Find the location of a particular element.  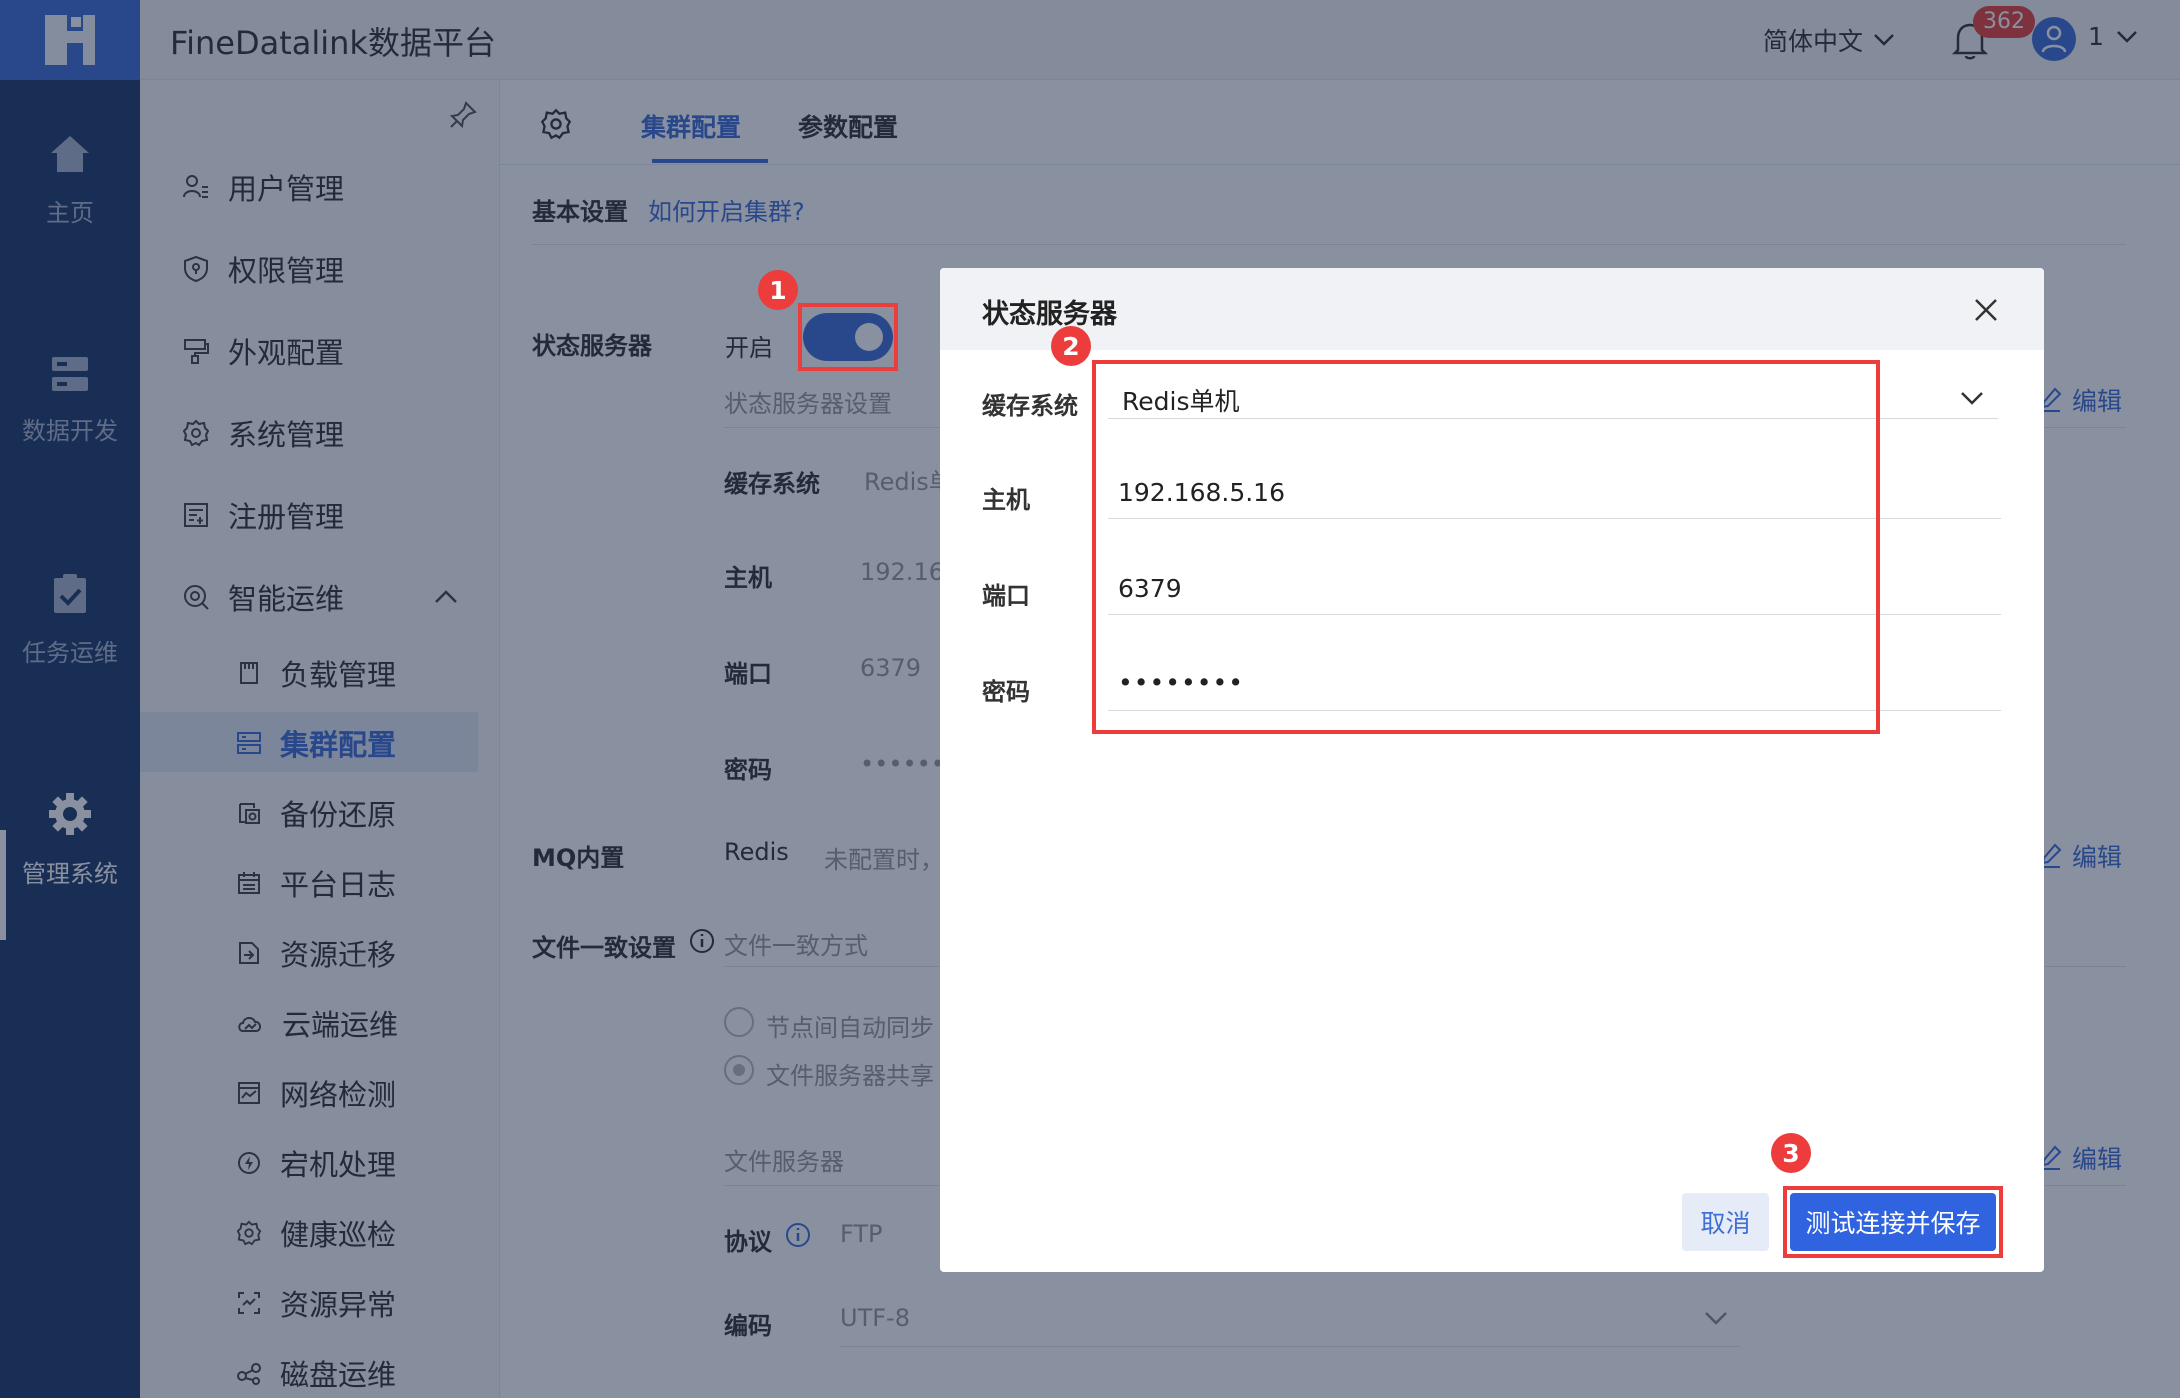

dialog-cache-system-label: 缓存系统 is located at coordinates (1030, 406).